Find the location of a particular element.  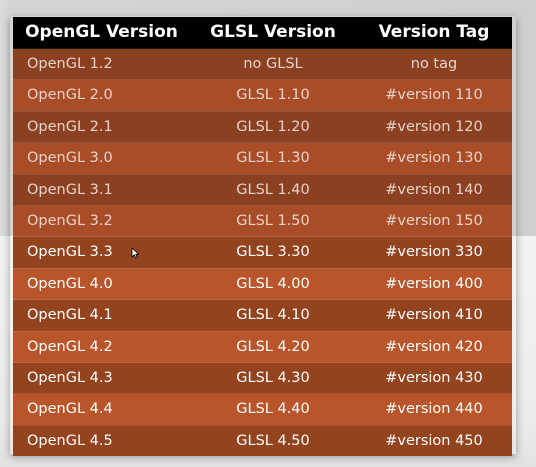

cell-glsl-version: no GLSL is located at coordinates (273, 63).